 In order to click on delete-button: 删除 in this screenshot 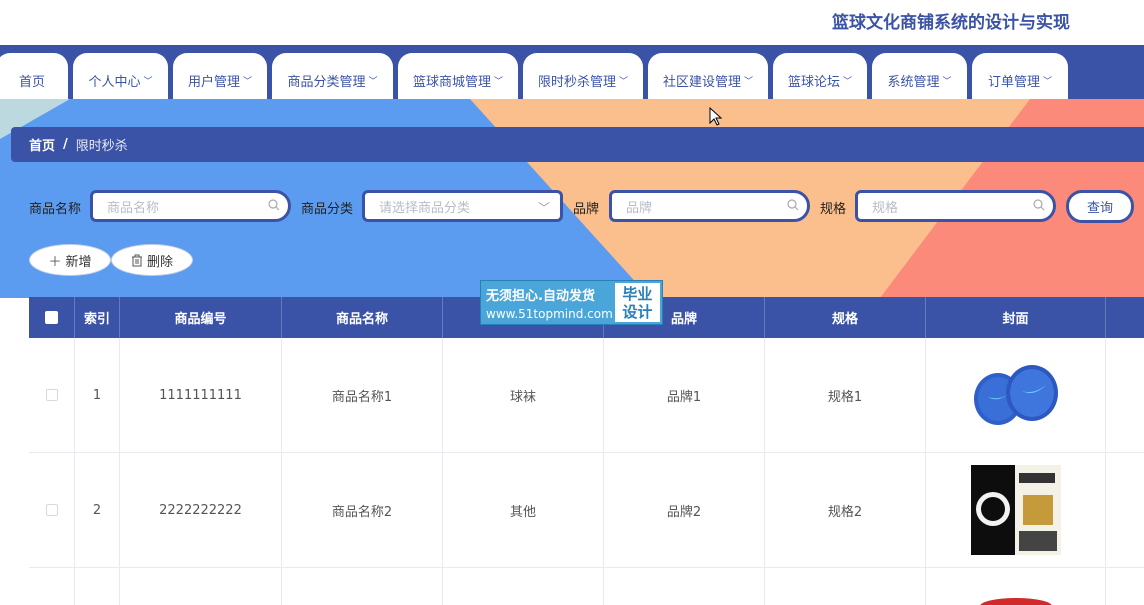, I will do `click(152, 260)`.